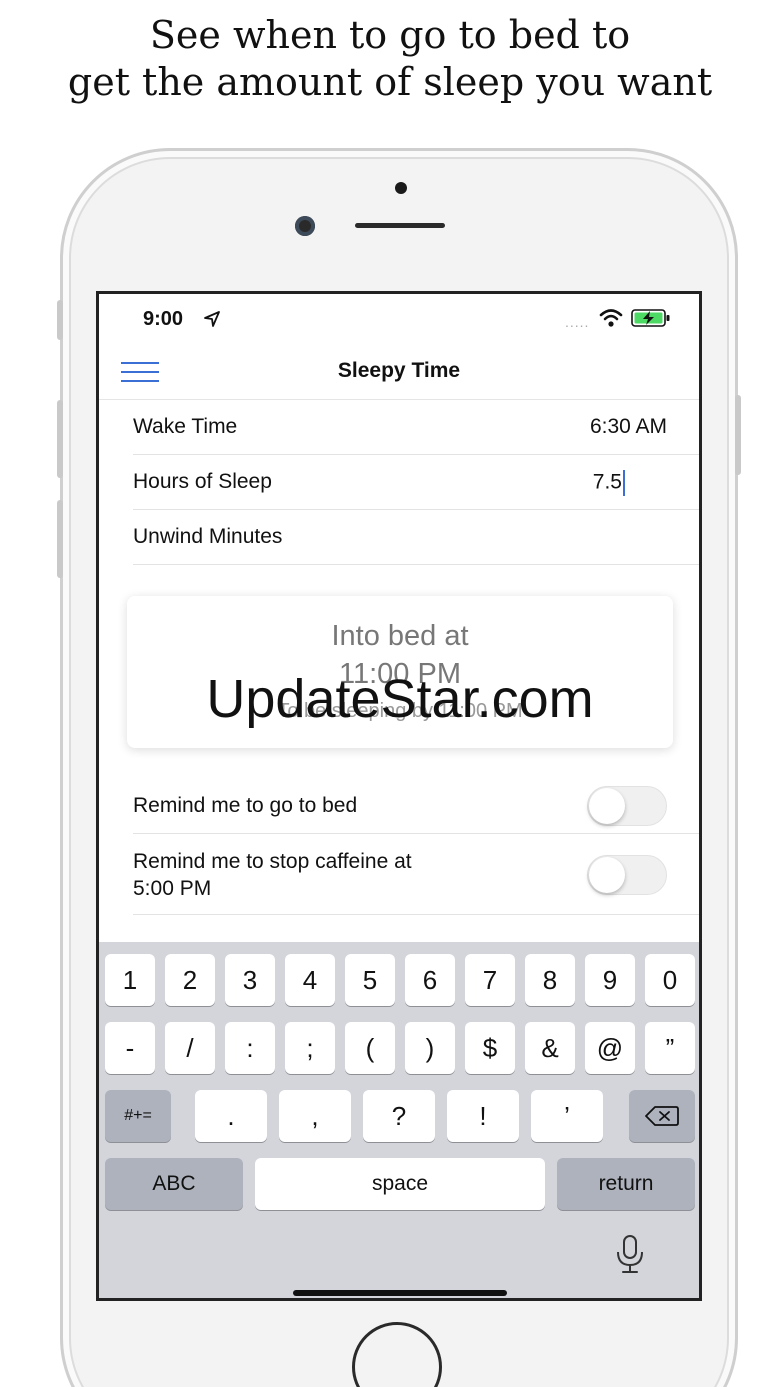 This screenshot has height=1387, width=780. Describe the element at coordinates (550, 1048) in the screenshot. I see `key-ampersand: &` at that location.